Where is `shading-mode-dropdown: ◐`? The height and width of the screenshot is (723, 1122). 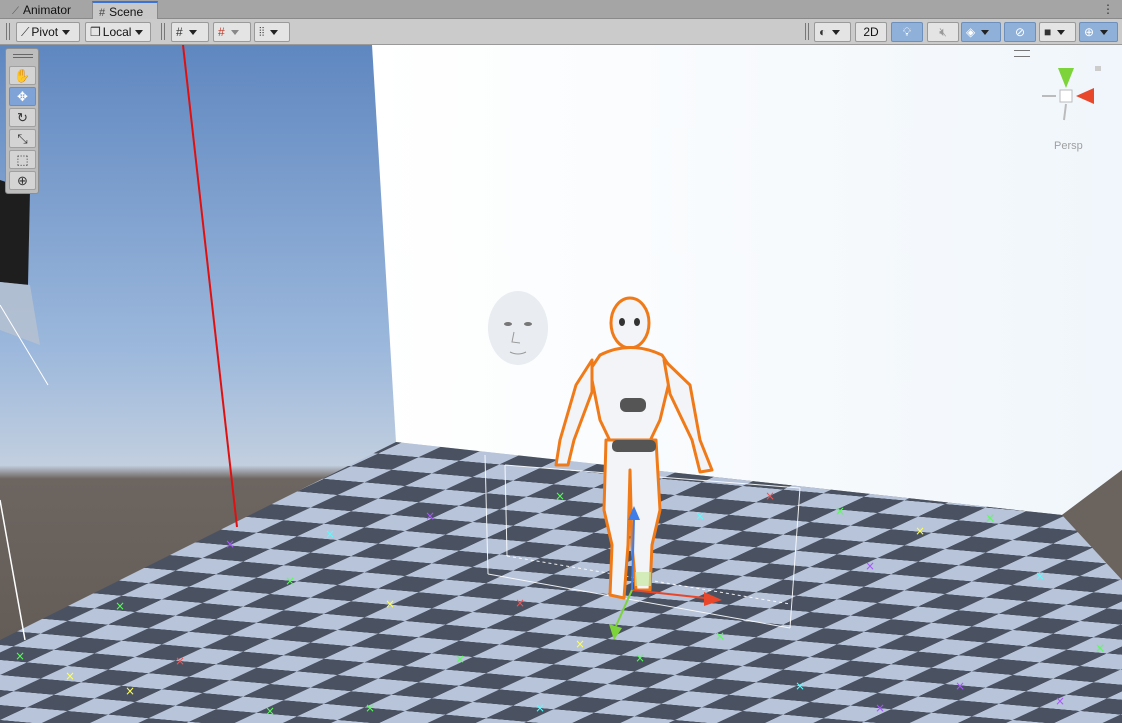
shading-mode-dropdown: ◐ is located at coordinates (832, 32).